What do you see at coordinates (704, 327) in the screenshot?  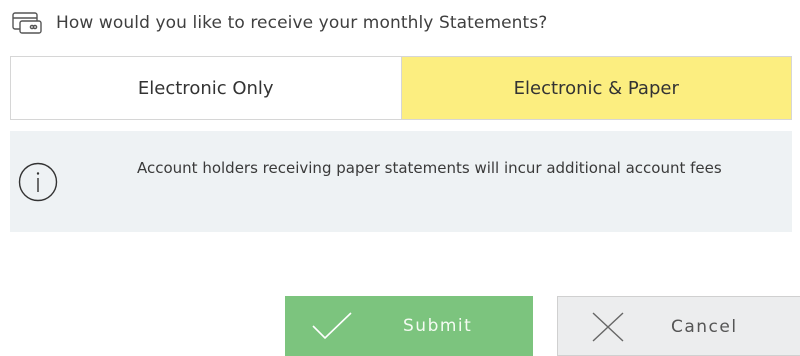 I see `cancel-label: Cancel` at bounding box center [704, 327].